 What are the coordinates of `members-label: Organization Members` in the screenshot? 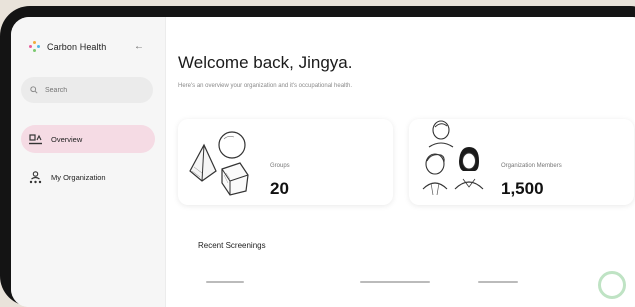 It's located at (531, 166).